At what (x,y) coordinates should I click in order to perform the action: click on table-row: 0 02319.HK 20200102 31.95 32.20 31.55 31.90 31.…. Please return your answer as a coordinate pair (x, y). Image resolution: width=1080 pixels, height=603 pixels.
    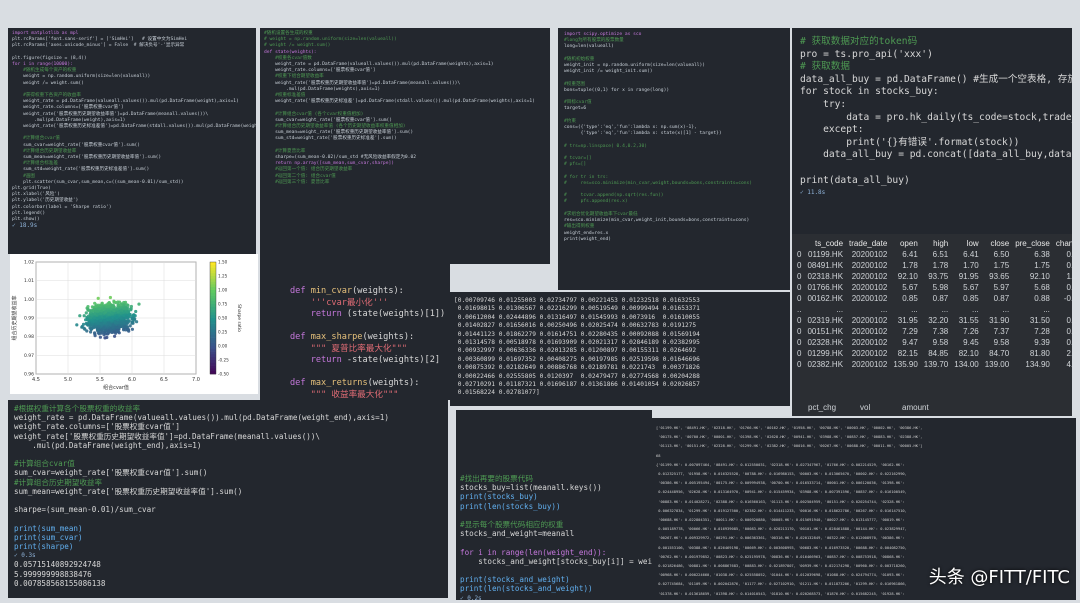
    Looking at the image, I should click on (933, 320).